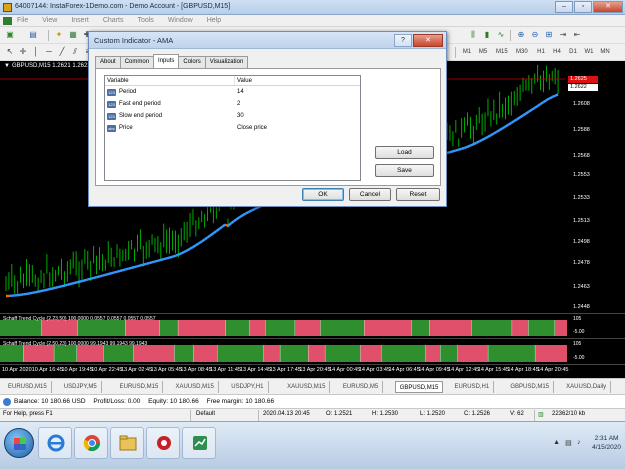 This screenshot has width=625, height=469. What do you see at coordinates (473, 353) in the screenshot?
I see `stc-down-block` at bounding box center [473, 353].